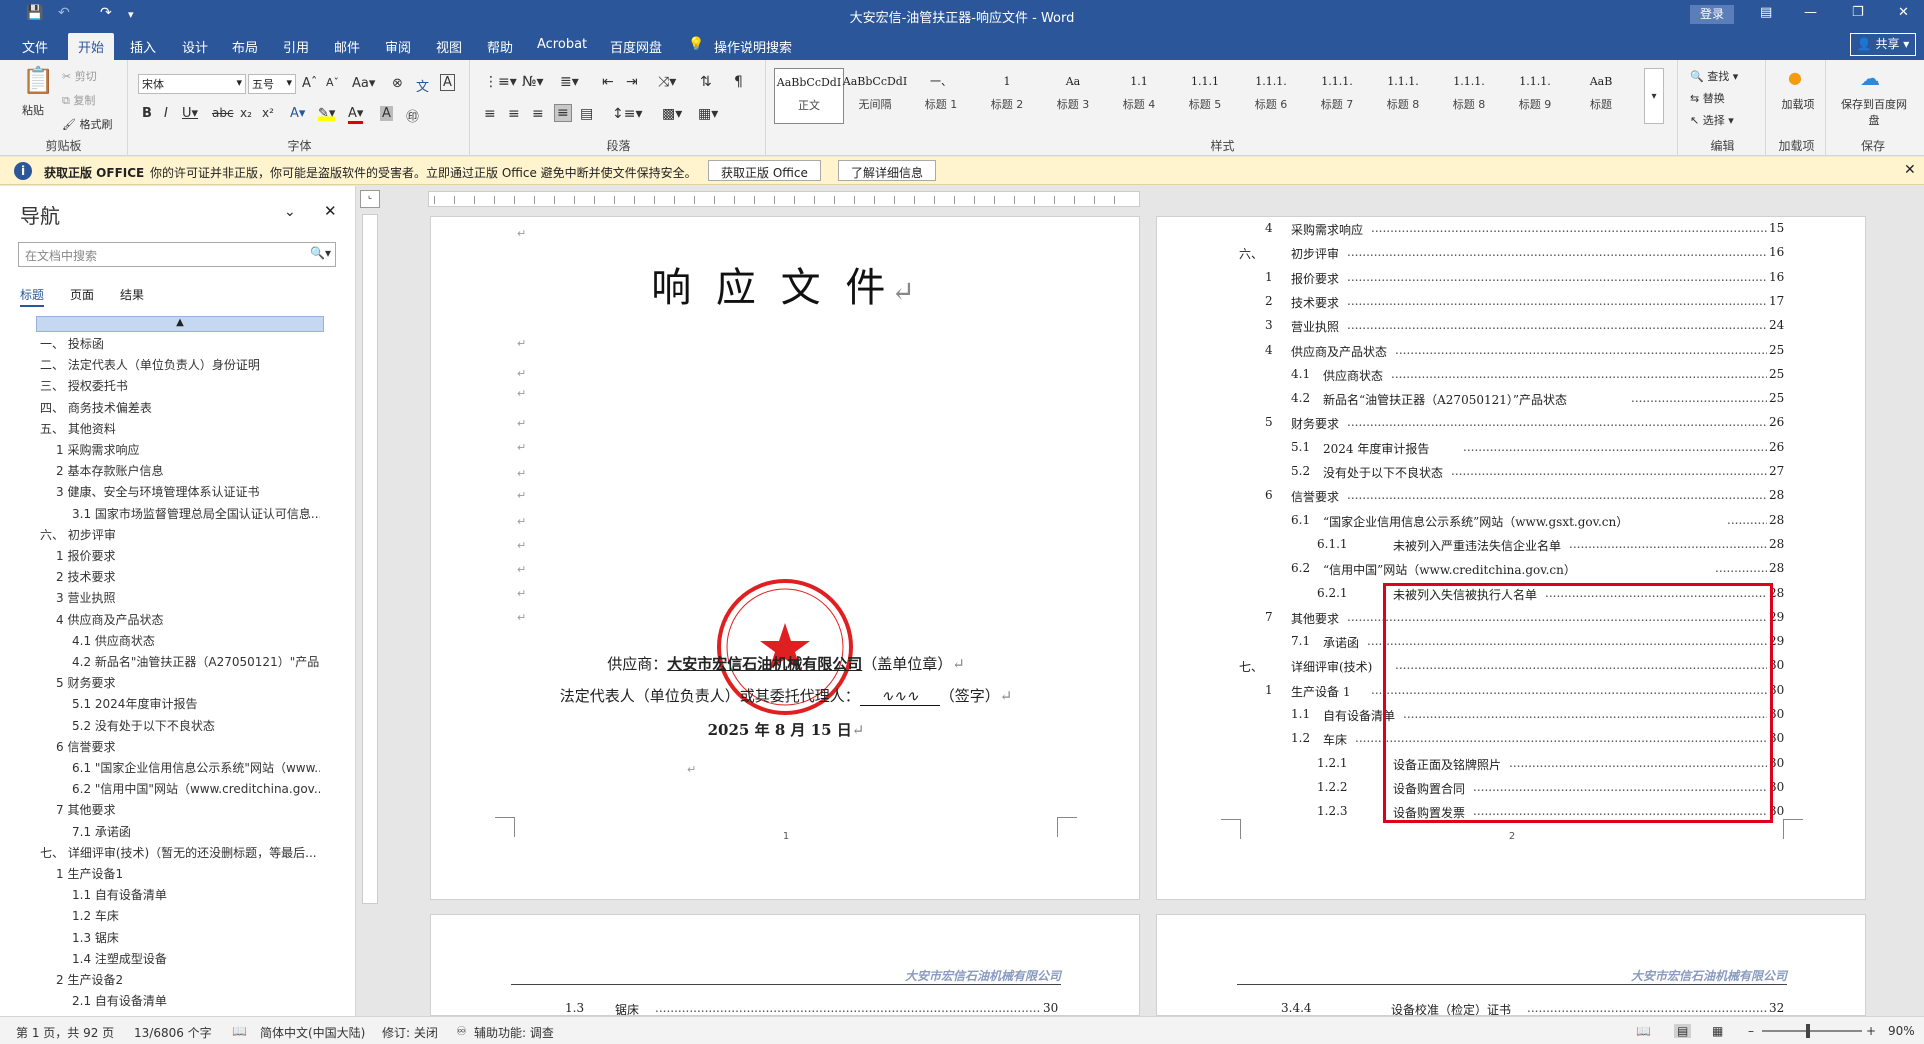 The height and width of the screenshot is (1044, 1924). What do you see at coordinates (38, 81) in the screenshot?
I see `paste-icon: 📋` at bounding box center [38, 81].